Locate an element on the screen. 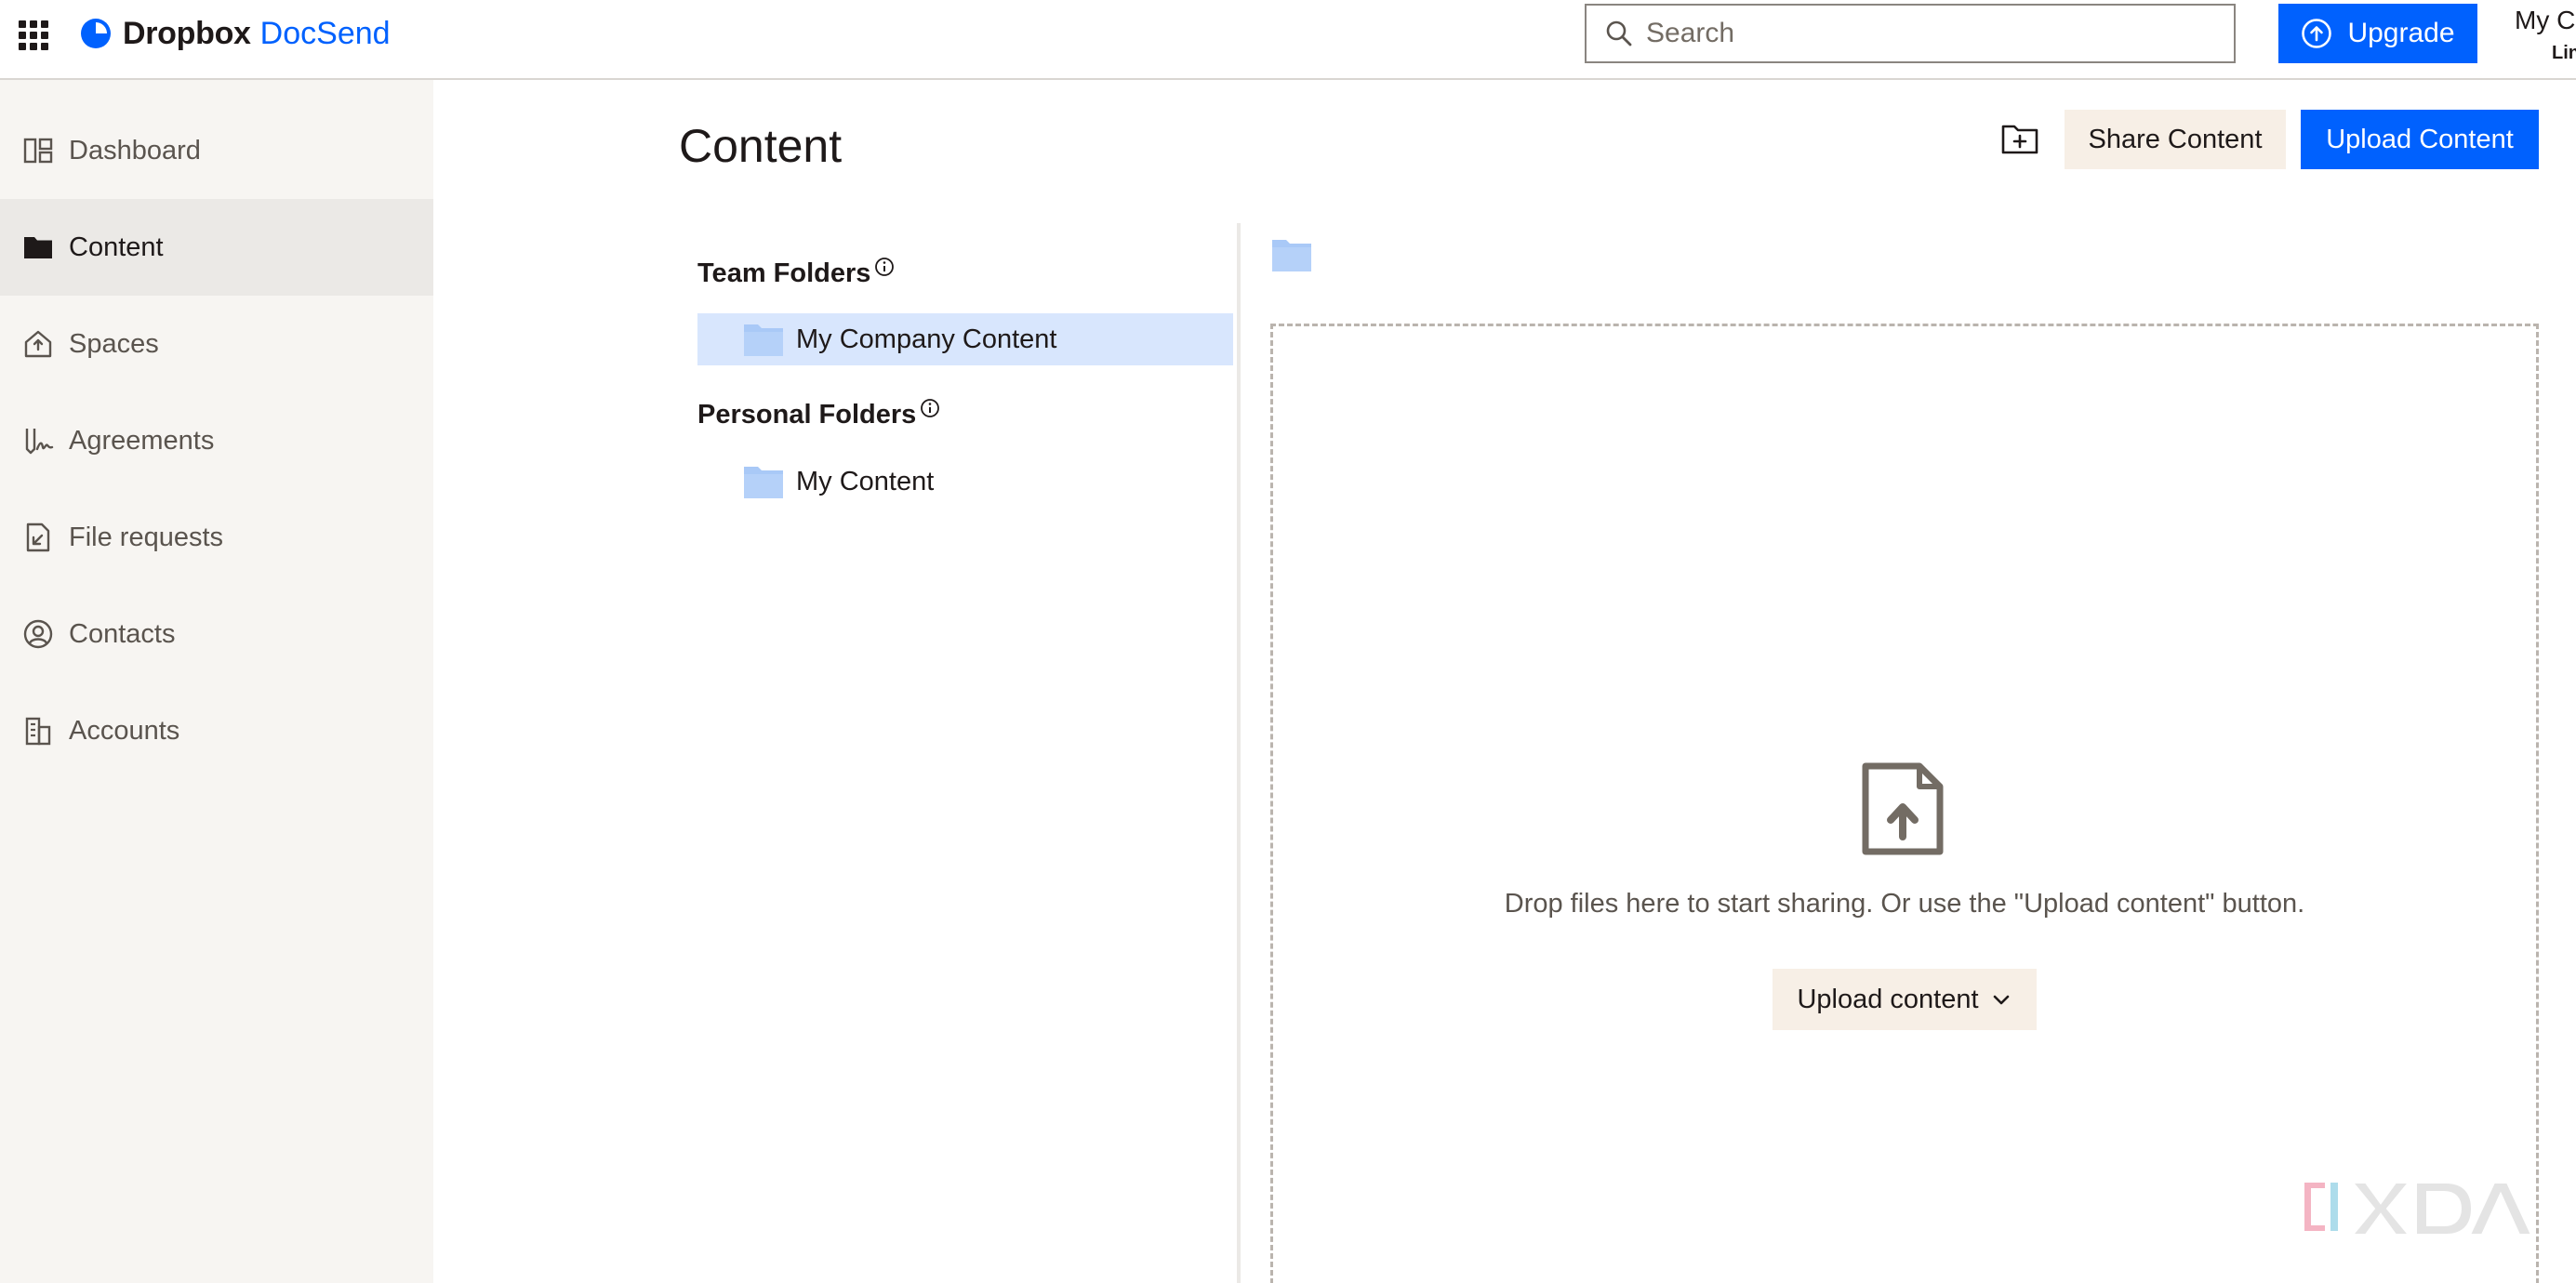 This screenshot has width=2576, height=1283. search-box is located at coordinates (1910, 33).